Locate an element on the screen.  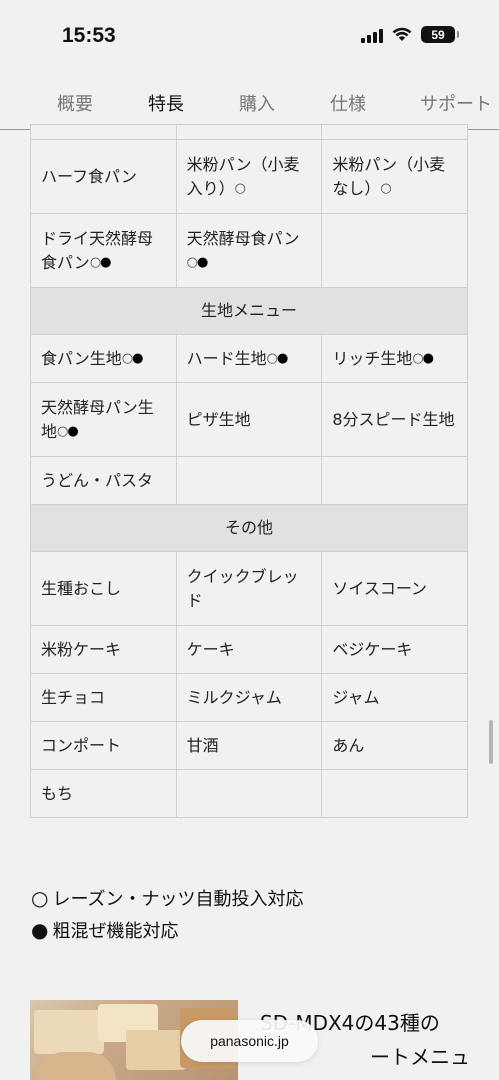
wifi-icon is located at coordinates (402, 34).